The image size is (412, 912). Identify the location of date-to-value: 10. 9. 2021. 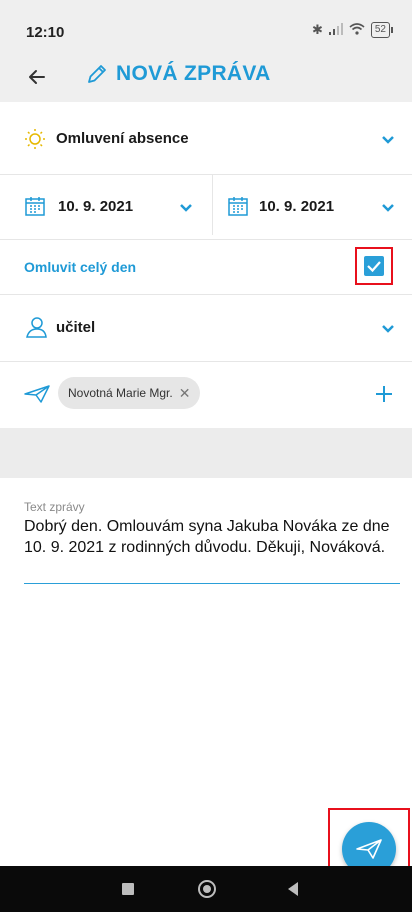
(297, 206).